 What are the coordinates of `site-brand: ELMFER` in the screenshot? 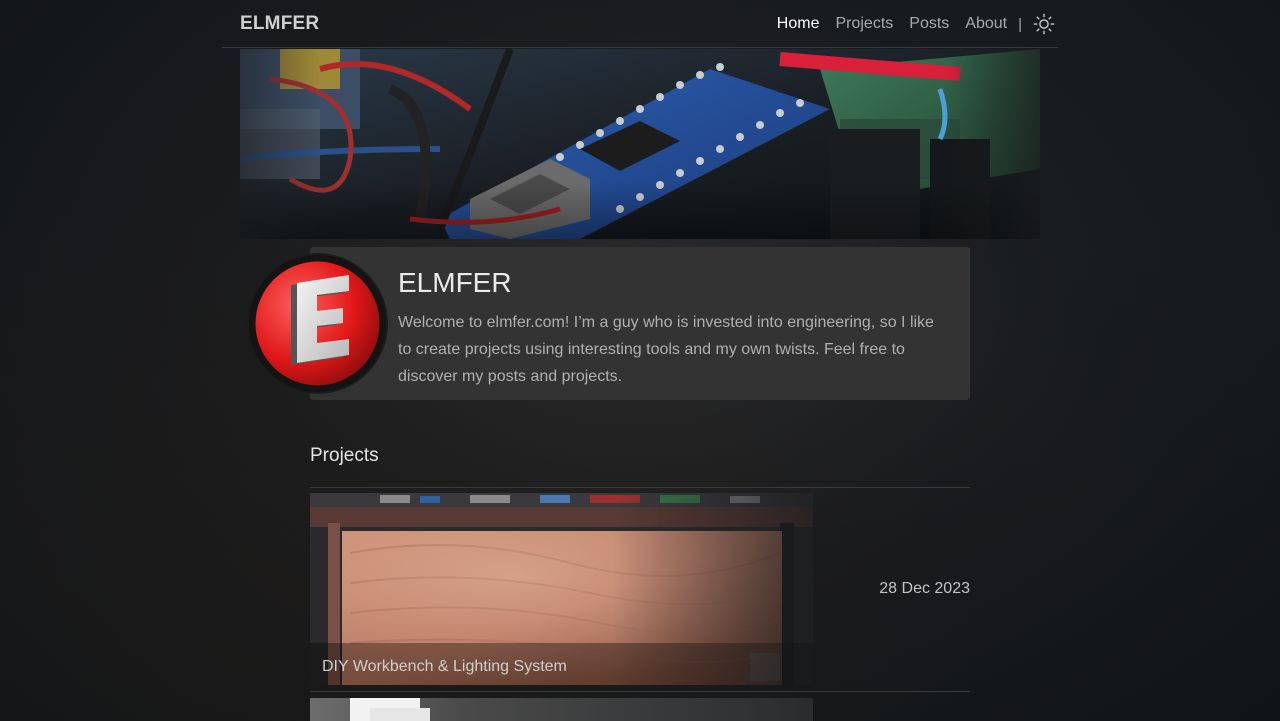 It's located at (279, 24).